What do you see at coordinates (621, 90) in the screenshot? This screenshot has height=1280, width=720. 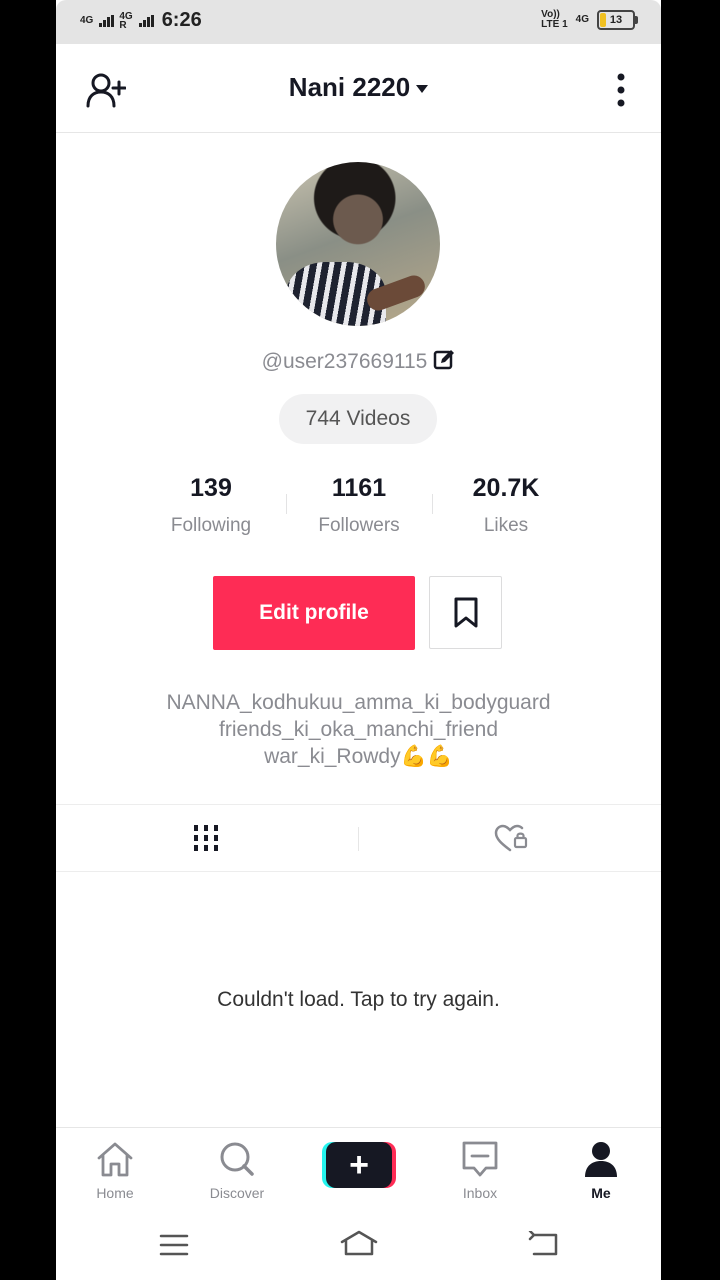 I see `kebab-icon` at bounding box center [621, 90].